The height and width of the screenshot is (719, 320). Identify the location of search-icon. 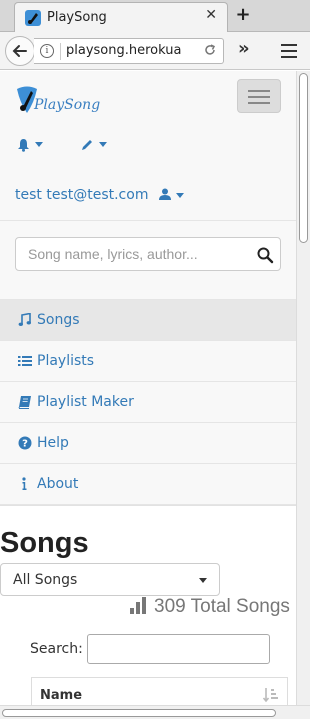
(265, 255).